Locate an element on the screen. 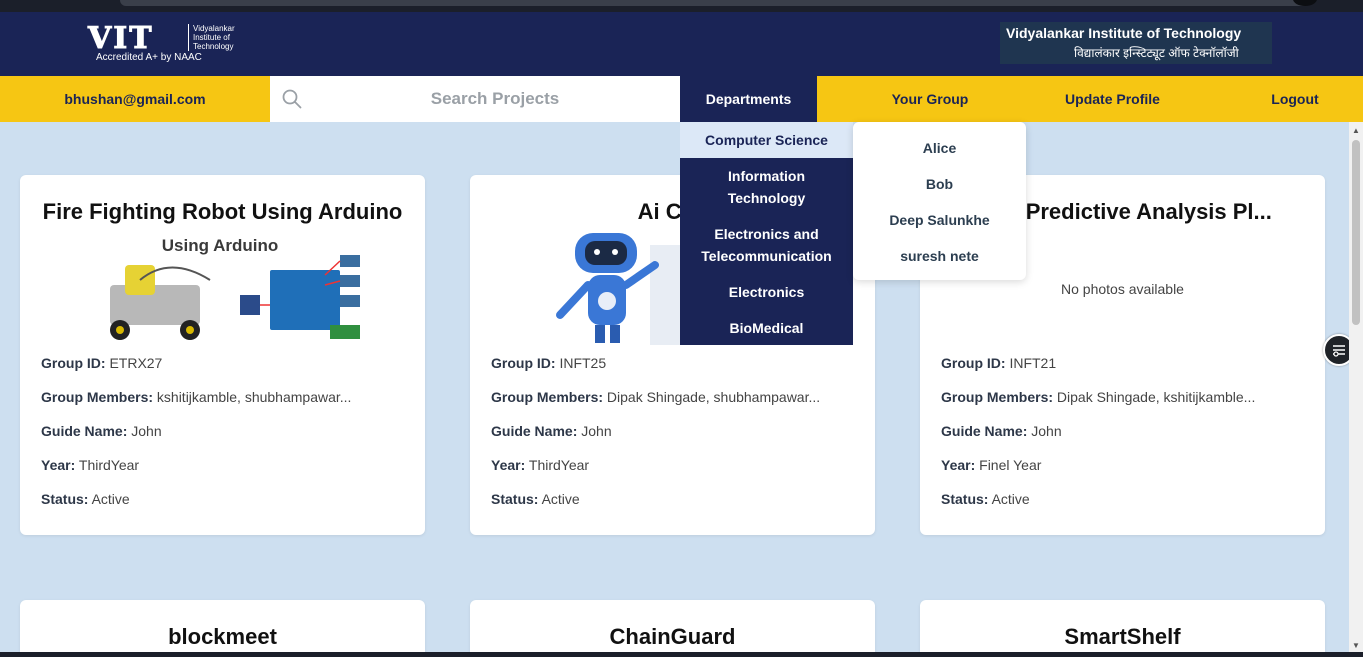  nav-your-group: Your Group is located at coordinates (930, 99).